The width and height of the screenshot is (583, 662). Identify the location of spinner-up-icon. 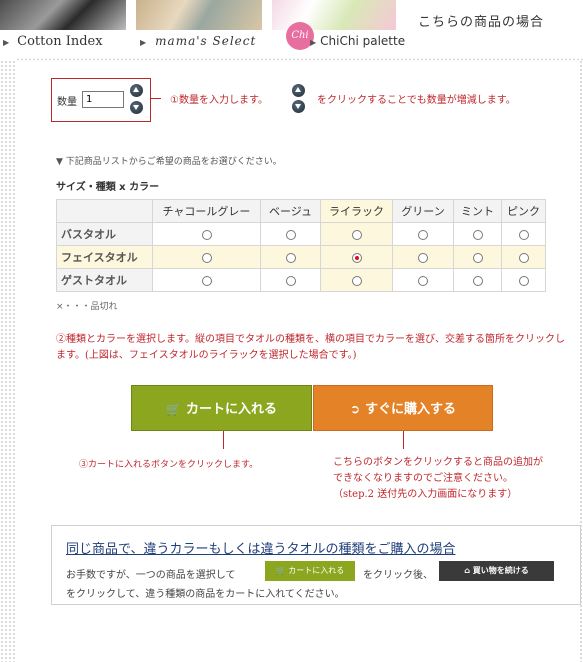
(298, 90).